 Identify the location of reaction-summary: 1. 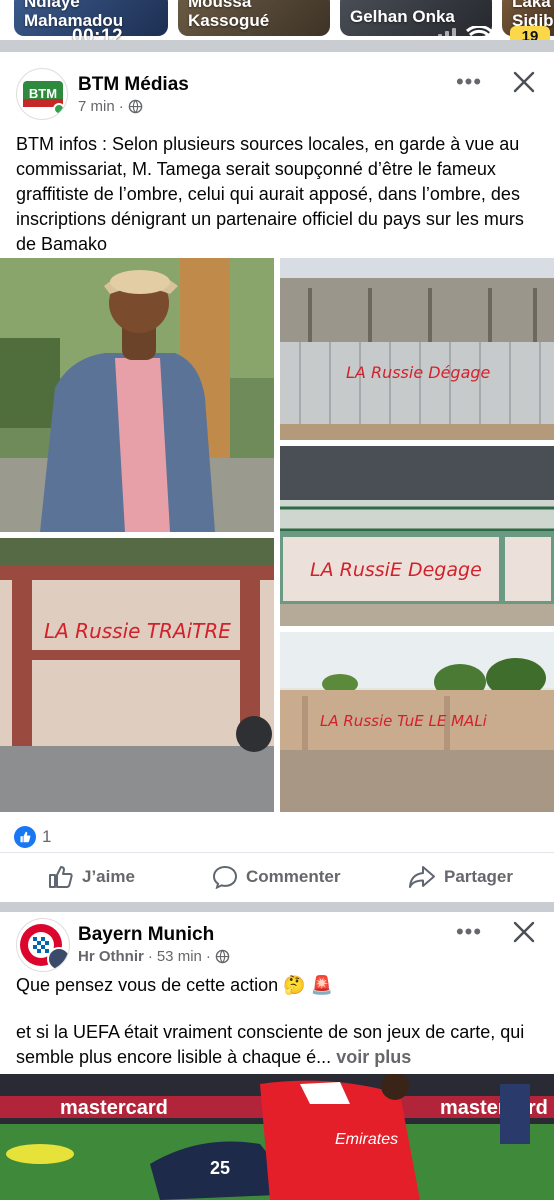
(32, 837).